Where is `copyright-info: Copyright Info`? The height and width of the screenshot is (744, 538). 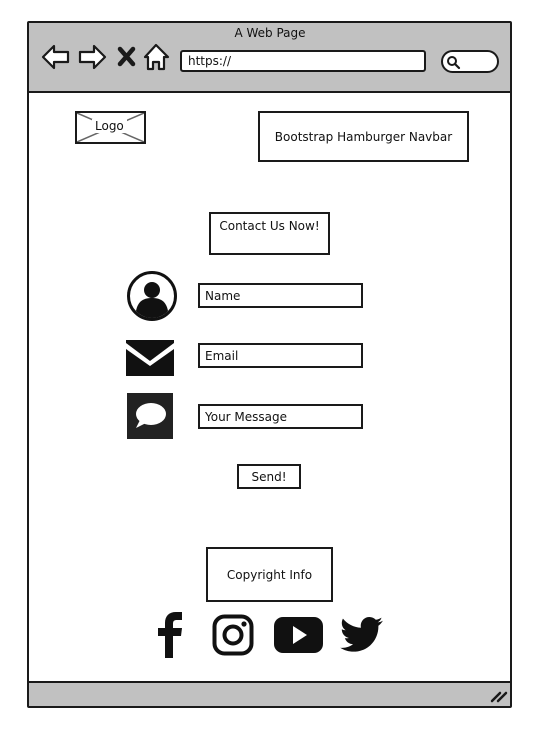 copyright-info: Copyright Info is located at coordinates (269, 574).